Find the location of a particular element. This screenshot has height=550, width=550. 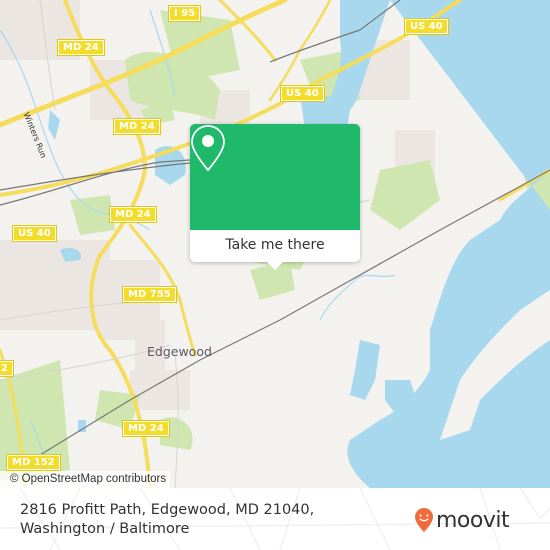

road-shield-md152: MD 152 is located at coordinates (33, 462).